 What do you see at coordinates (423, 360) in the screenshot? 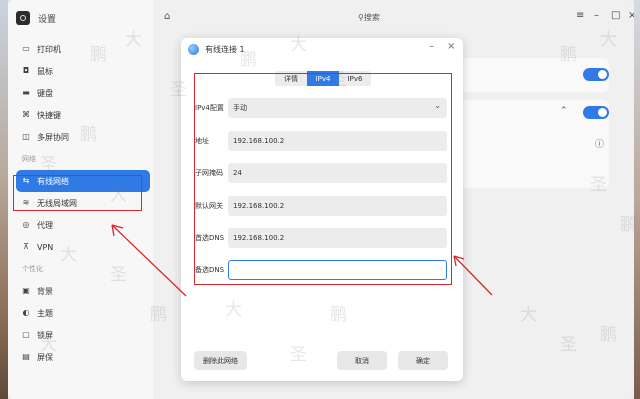
I see `ok-button: 确定` at bounding box center [423, 360].